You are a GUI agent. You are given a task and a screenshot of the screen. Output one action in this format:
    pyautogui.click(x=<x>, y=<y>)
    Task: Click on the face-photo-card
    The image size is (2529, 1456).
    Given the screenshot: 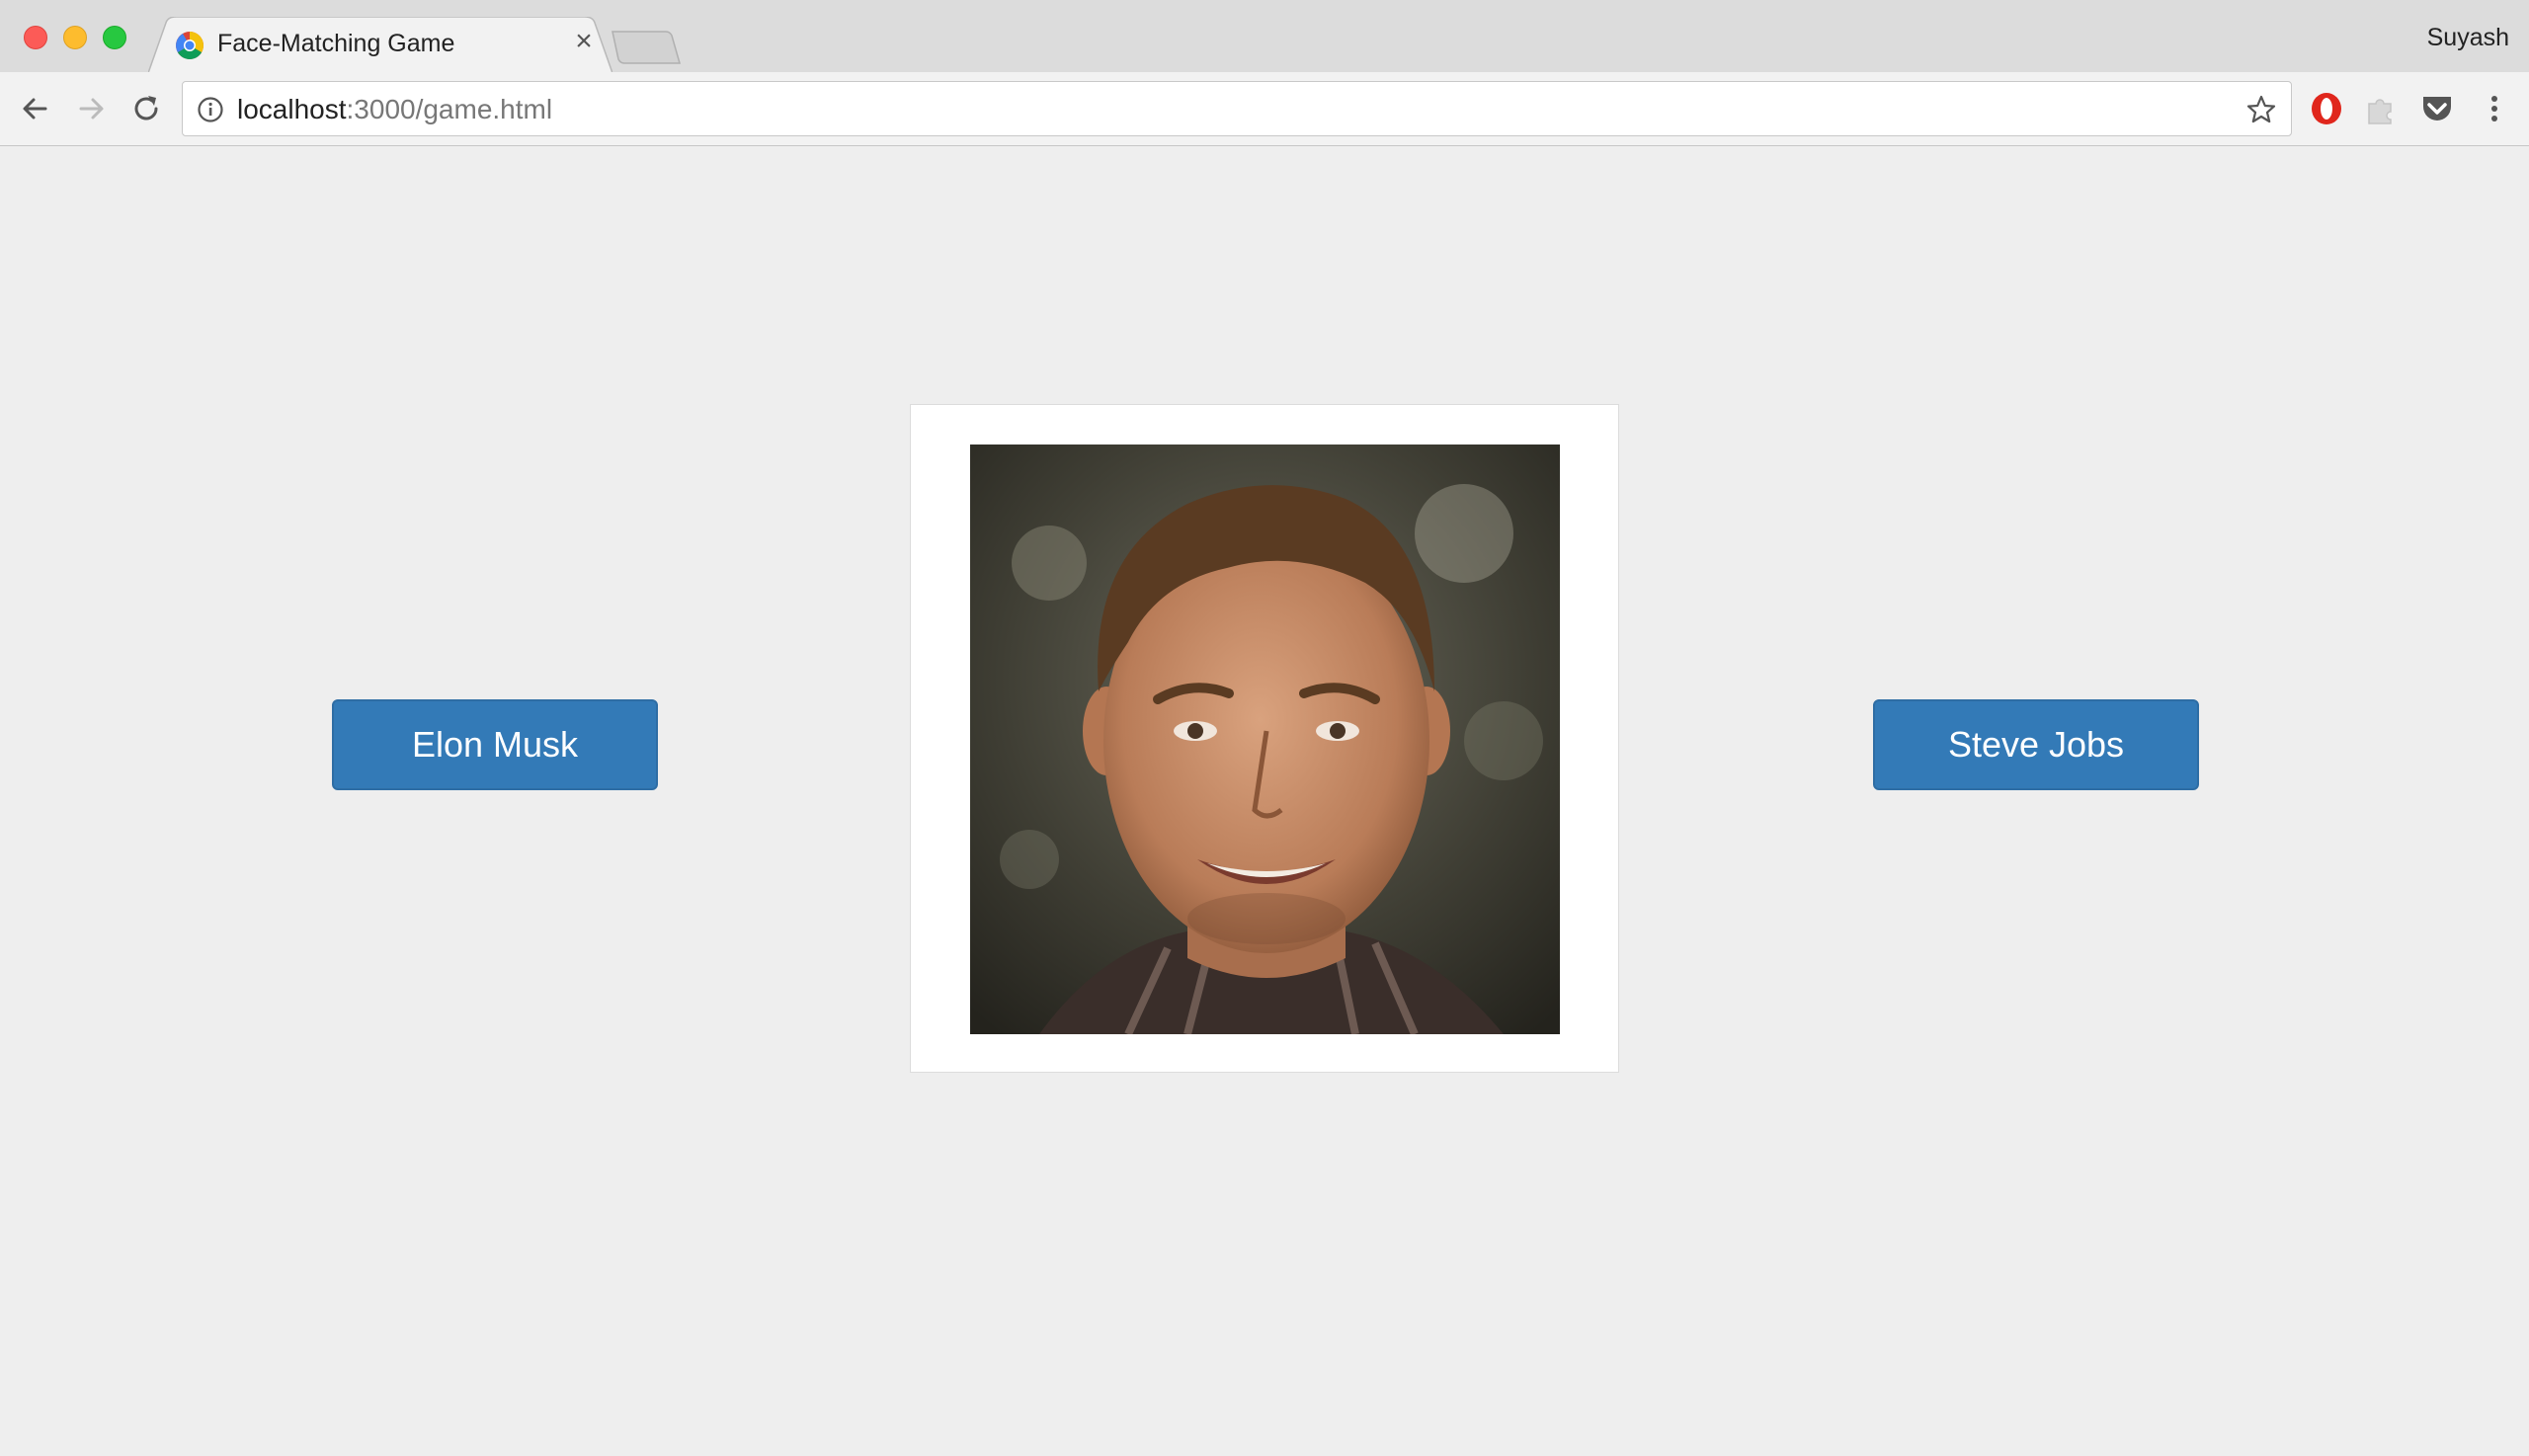 What is the action you would take?
    pyautogui.click(x=1264, y=738)
    